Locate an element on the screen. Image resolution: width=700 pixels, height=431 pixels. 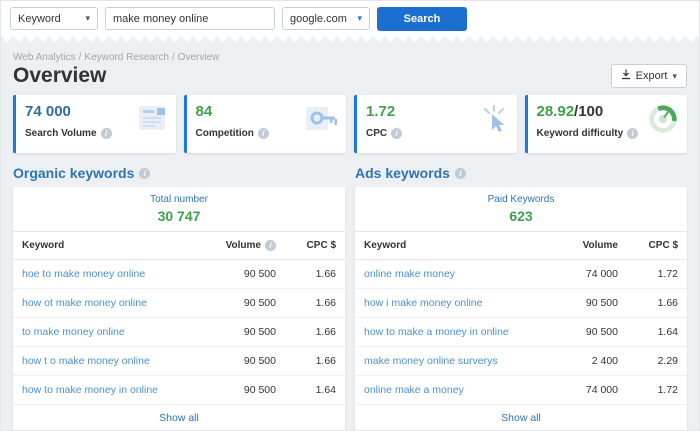
topbar-zigzag-edge is located at coordinates (350, 39).